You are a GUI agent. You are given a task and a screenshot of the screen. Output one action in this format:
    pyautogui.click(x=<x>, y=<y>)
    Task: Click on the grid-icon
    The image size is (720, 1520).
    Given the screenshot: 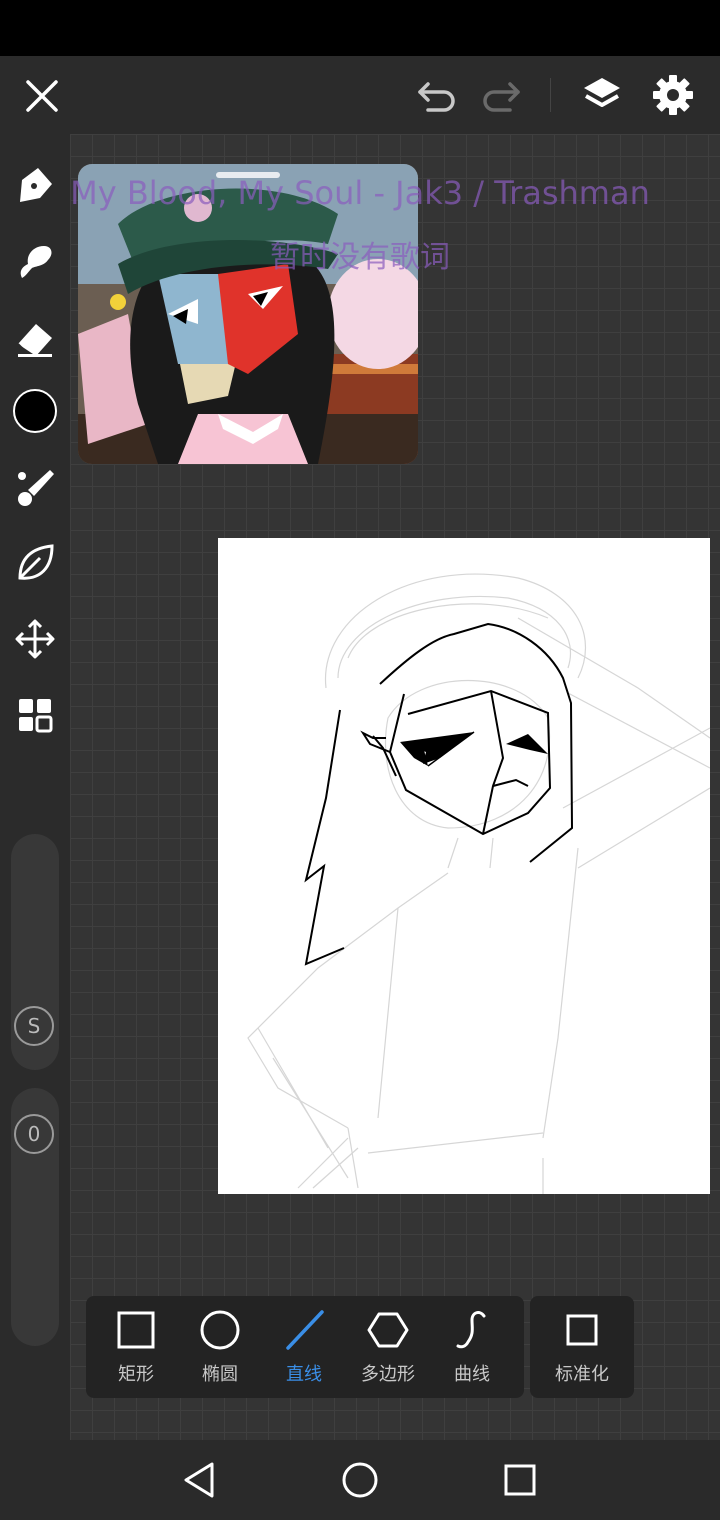 What is the action you would take?
    pyautogui.click(x=35, y=715)
    